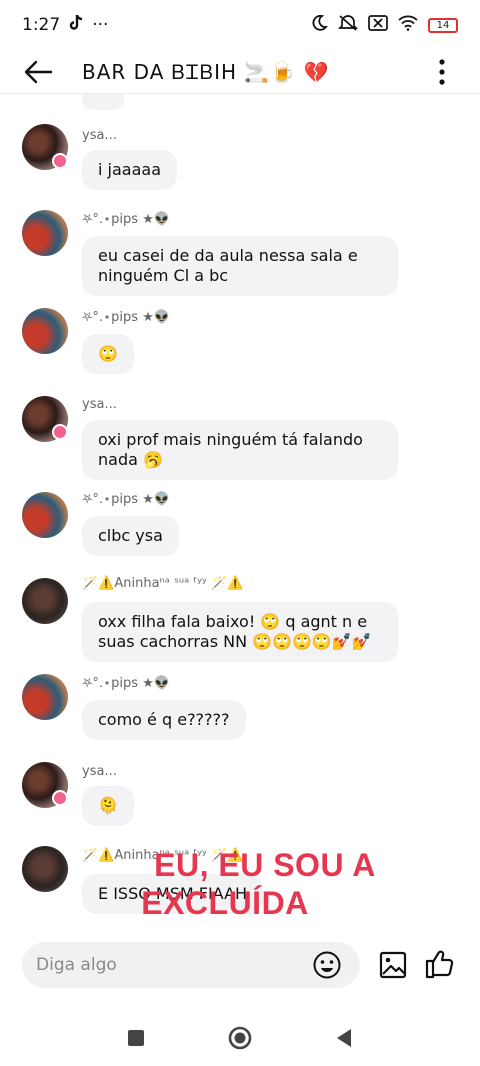 This screenshot has width=480, height=1066. I want to click on no-sim-icon, so click(378, 25).